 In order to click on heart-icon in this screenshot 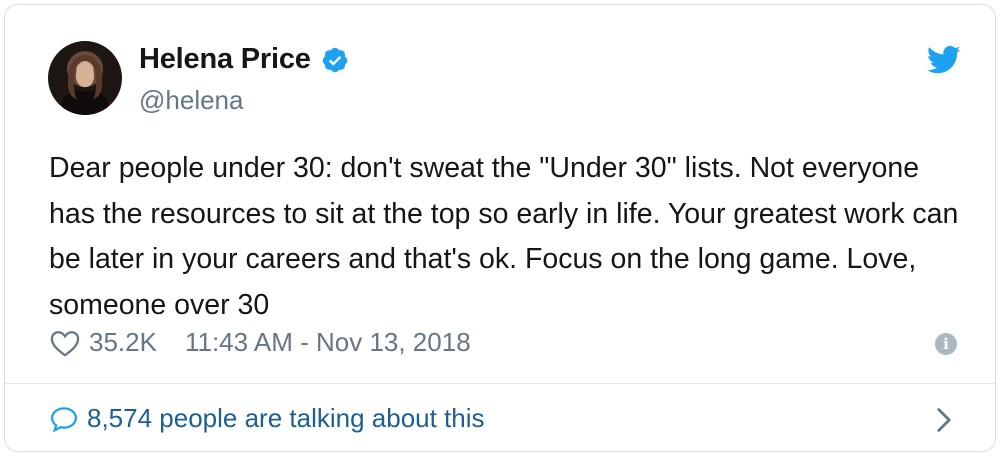, I will do `click(65, 343)`.